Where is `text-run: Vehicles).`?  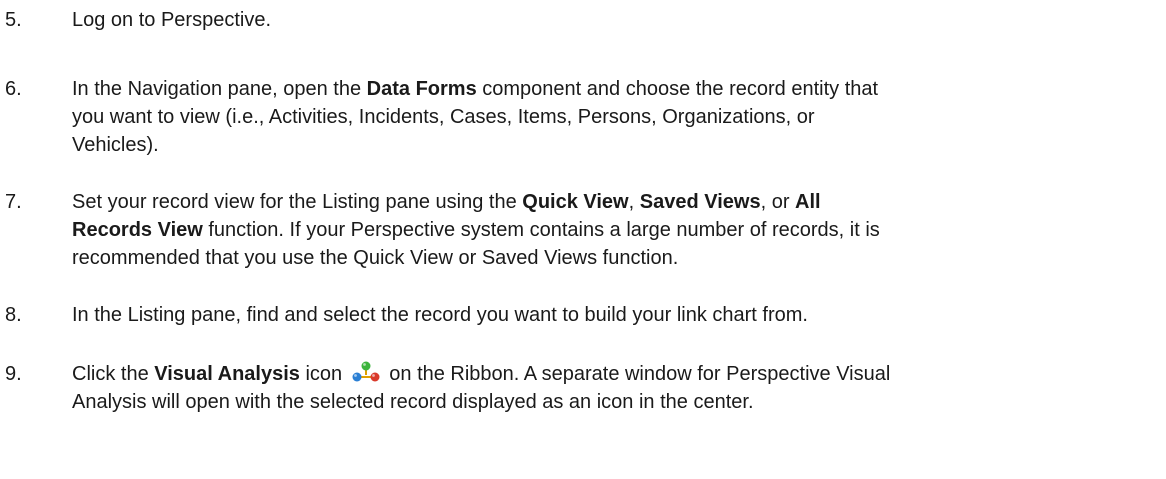 text-run: Vehicles). is located at coordinates (115, 145).